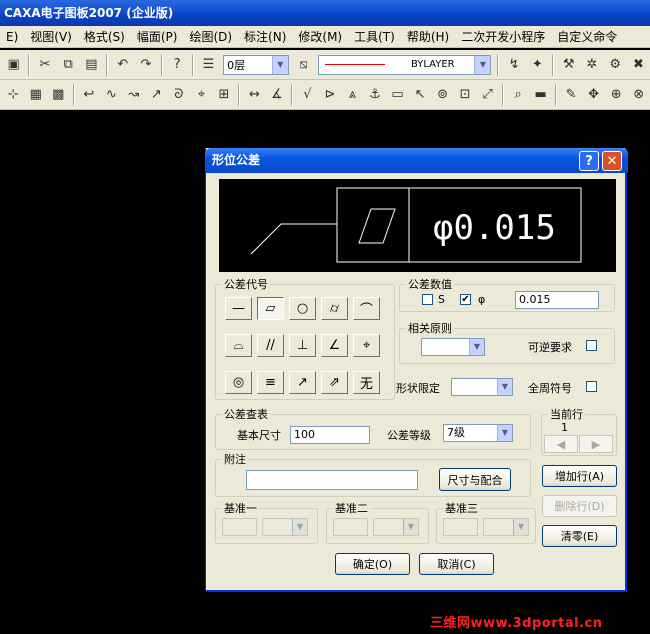 This screenshot has height=634, width=650. What do you see at coordinates (465, 95) in the screenshot?
I see `detail-icon: ⊡` at bounding box center [465, 95].